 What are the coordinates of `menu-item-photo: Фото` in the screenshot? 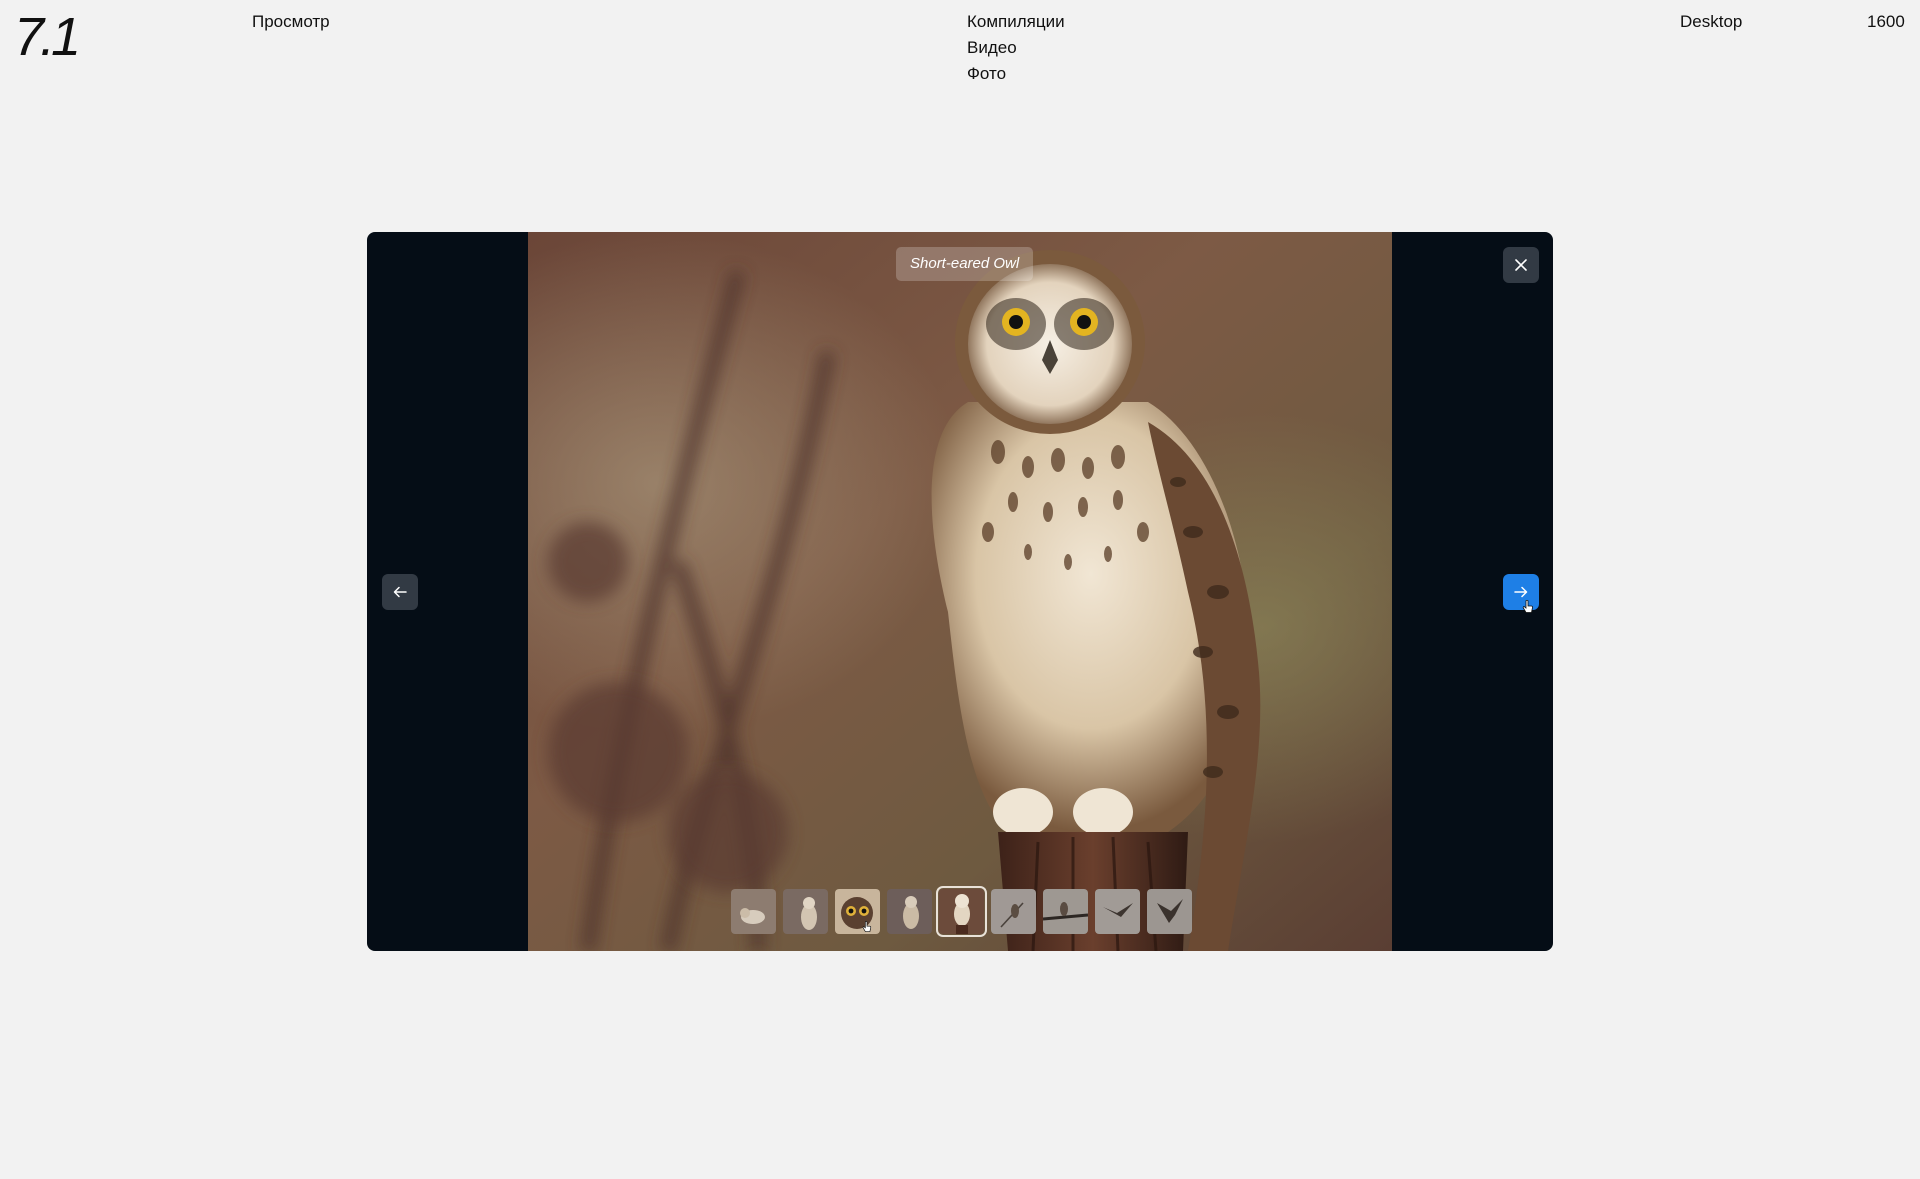 It's located at (1016, 74).